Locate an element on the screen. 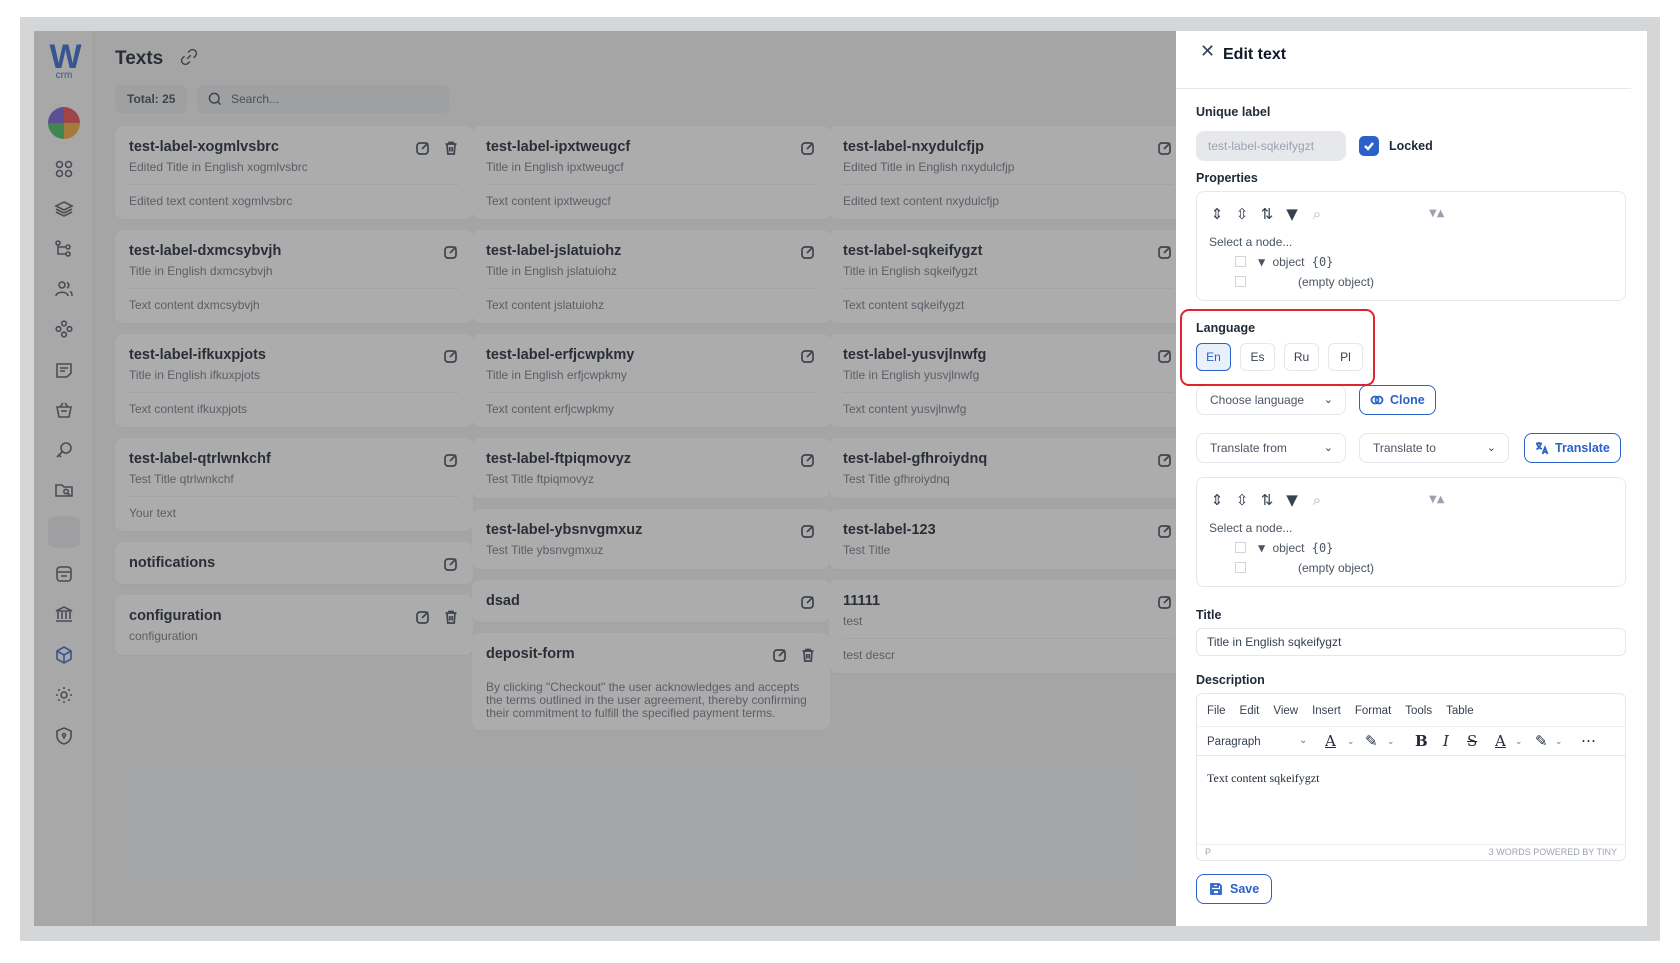 The width and height of the screenshot is (1680, 963). font-color-icon: A is located at coordinates (1500, 741).